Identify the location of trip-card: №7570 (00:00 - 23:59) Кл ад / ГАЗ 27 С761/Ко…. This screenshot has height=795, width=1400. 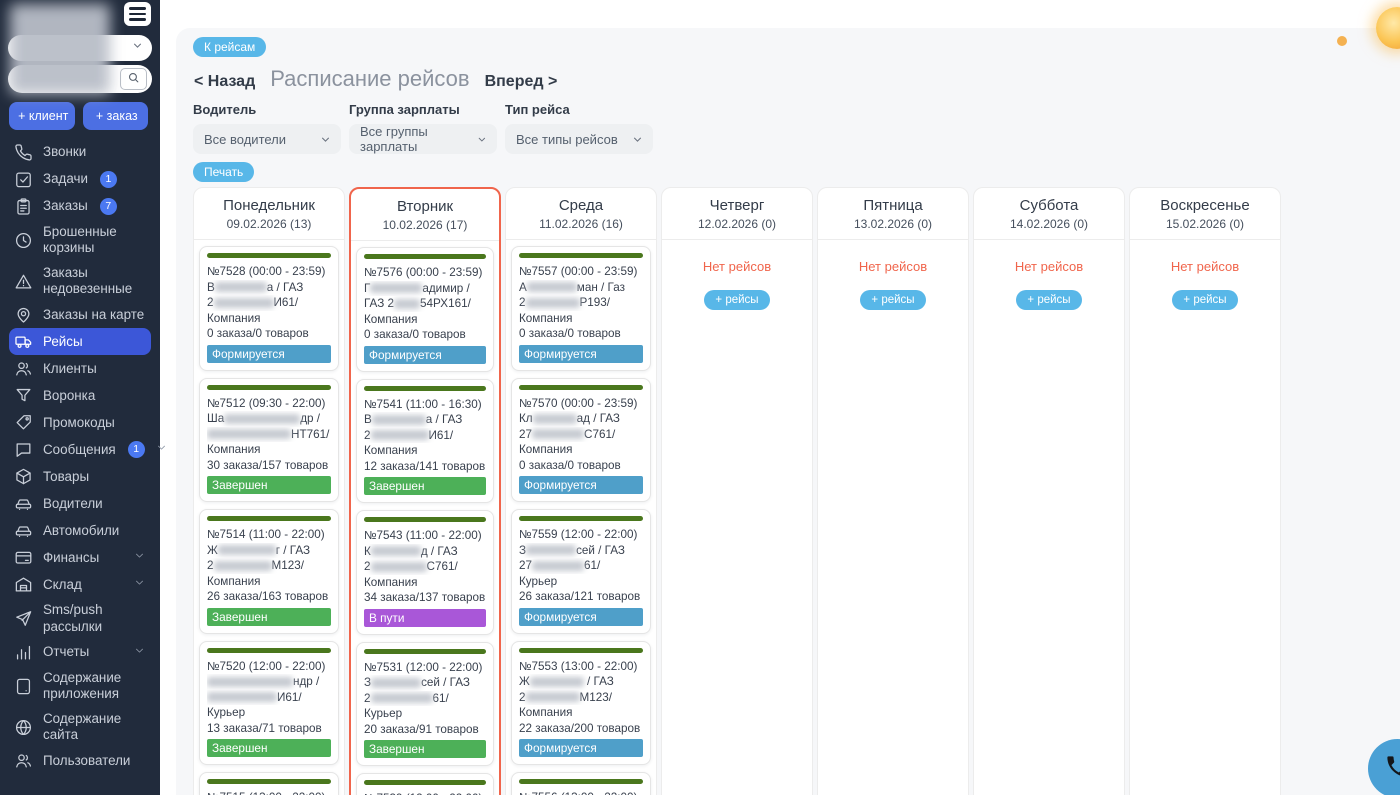
(581, 439).